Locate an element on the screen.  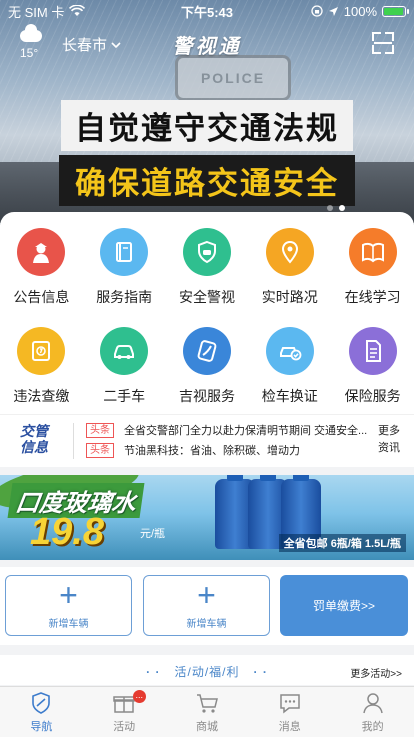
grid-item: 实时路况 is located at coordinates (289, 267).